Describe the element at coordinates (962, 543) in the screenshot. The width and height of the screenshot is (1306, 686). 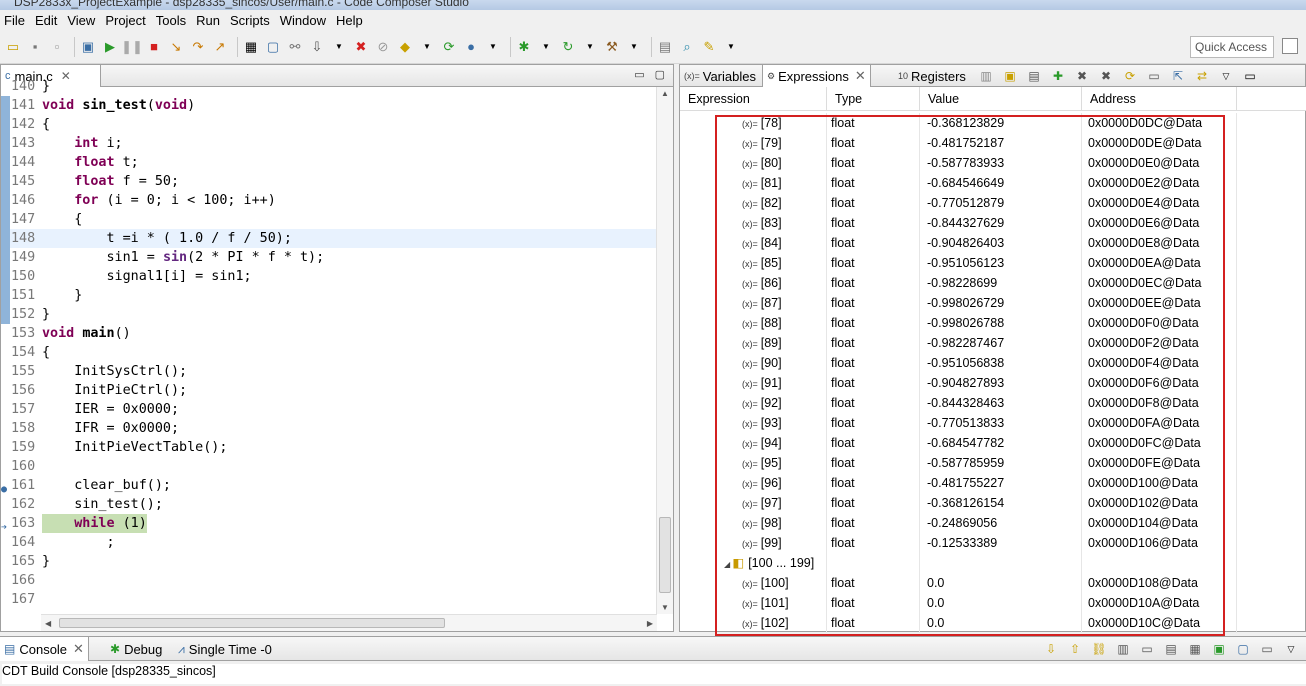
I see `value-cell: -0.12533389` at that location.